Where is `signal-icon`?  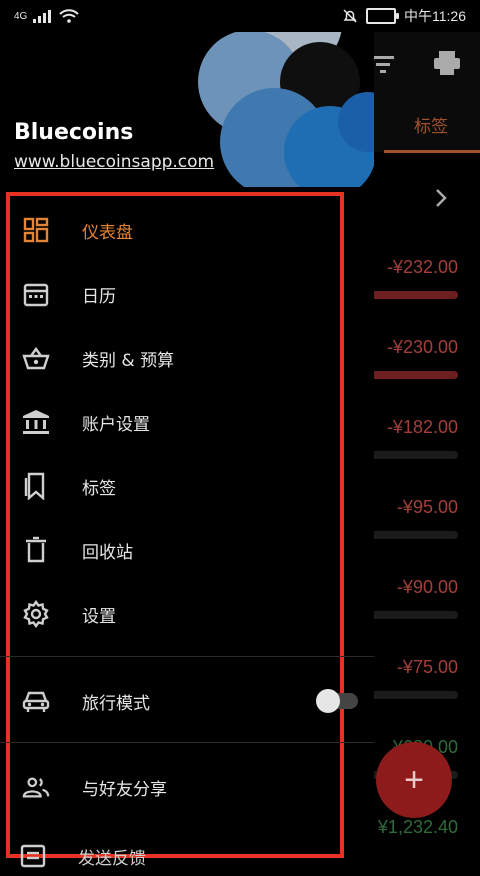
signal-icon is located at coordinates (42, 16).